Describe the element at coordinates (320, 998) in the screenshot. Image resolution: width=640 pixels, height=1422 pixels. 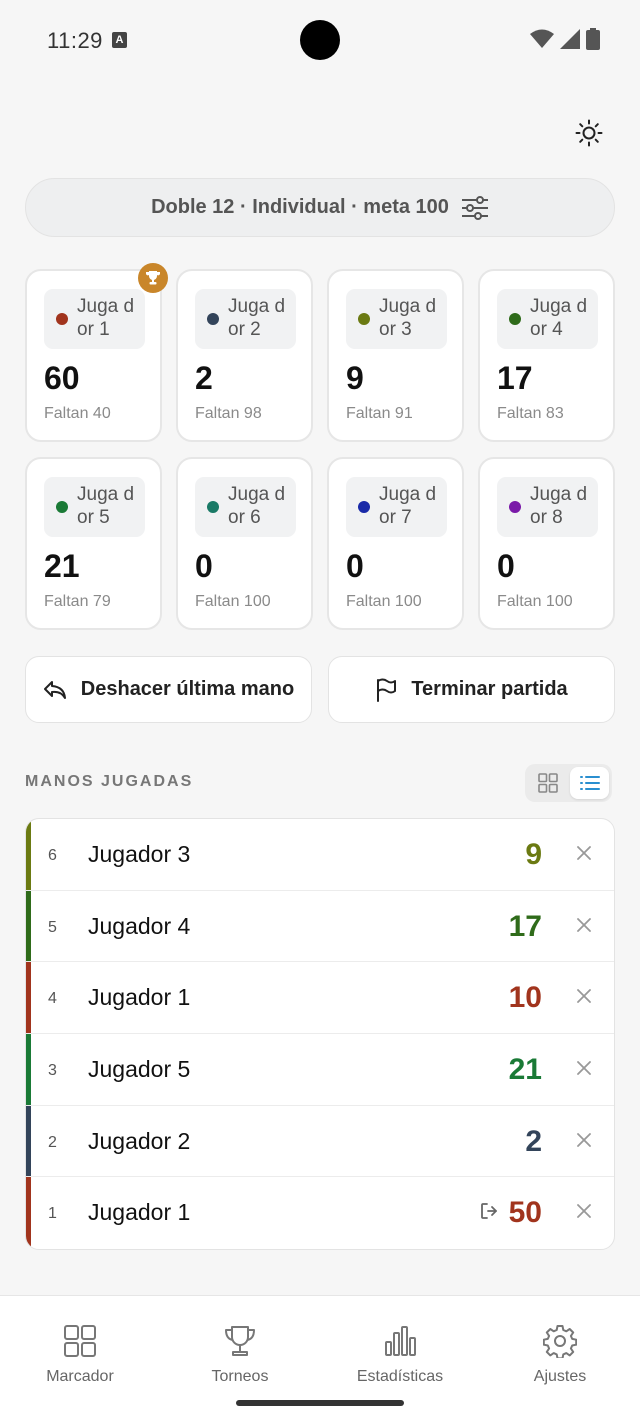
I see `hand-row: 4 Jugador 1 10` at that location.